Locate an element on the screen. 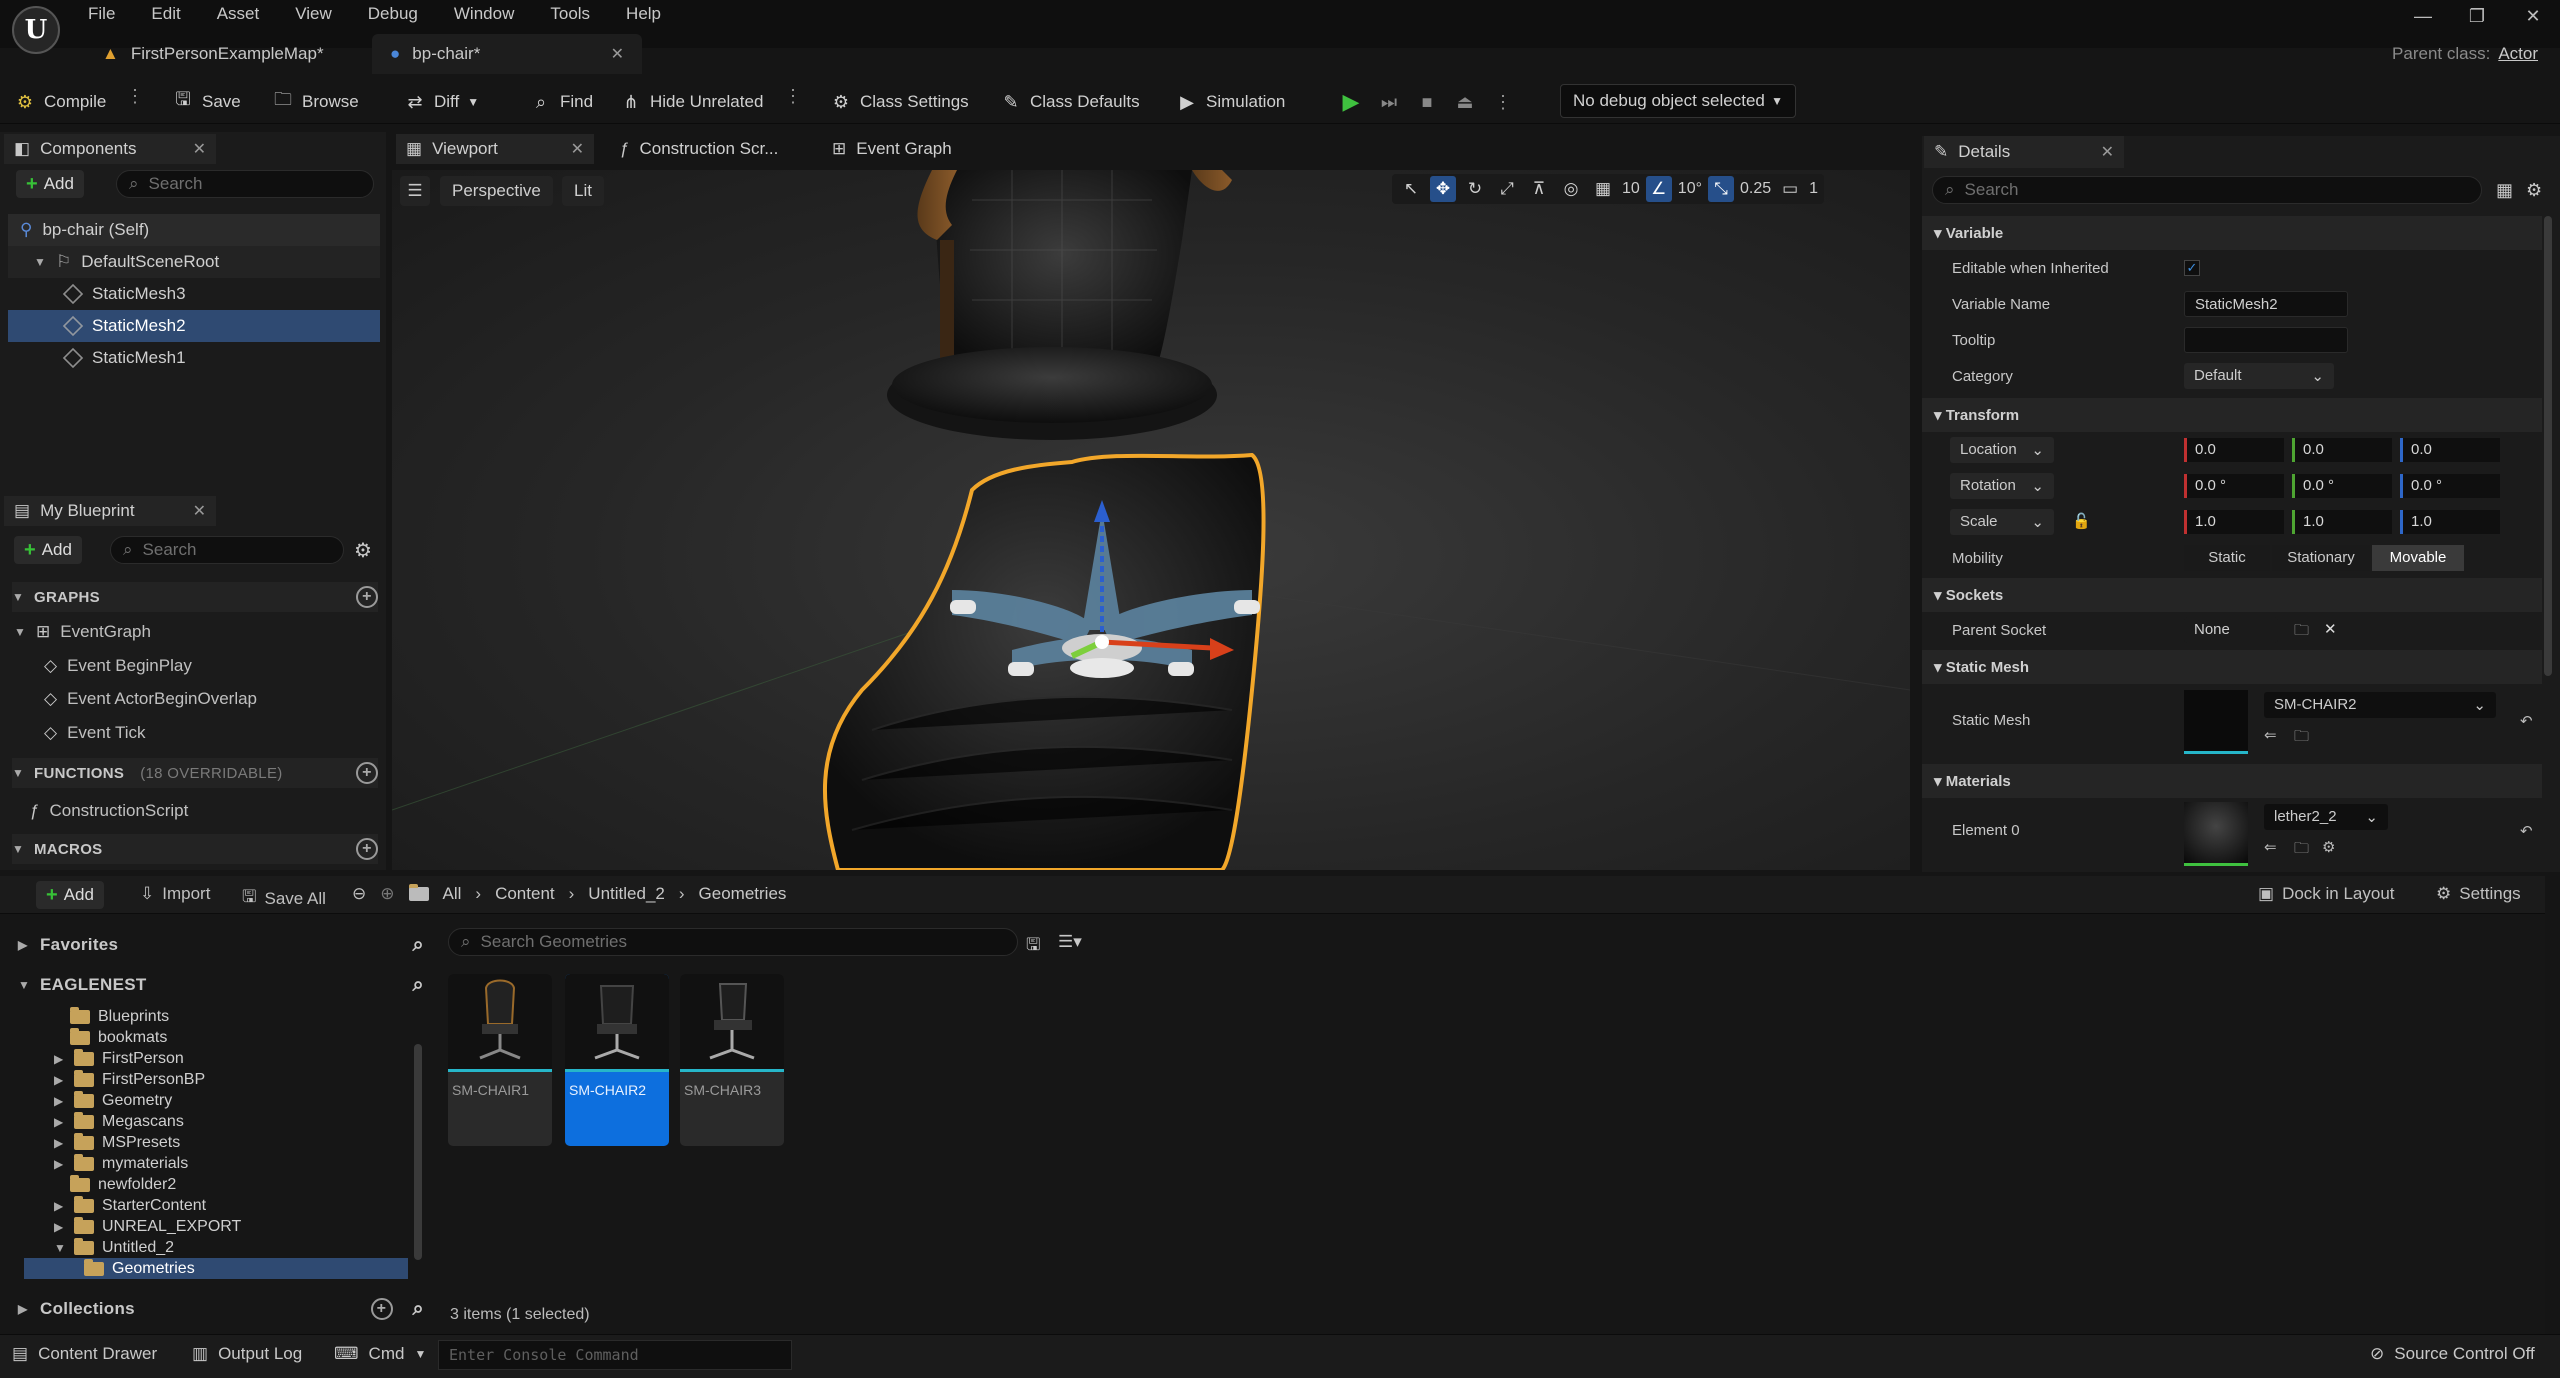  save-all-button: 🖫 Save All is located at coordinates (284, 898).